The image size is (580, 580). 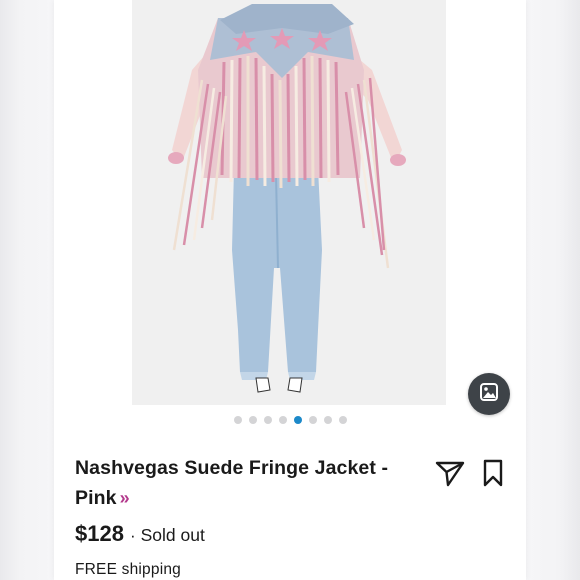 I want to click on brand-link-arrow: », so click(x=125, y=498).